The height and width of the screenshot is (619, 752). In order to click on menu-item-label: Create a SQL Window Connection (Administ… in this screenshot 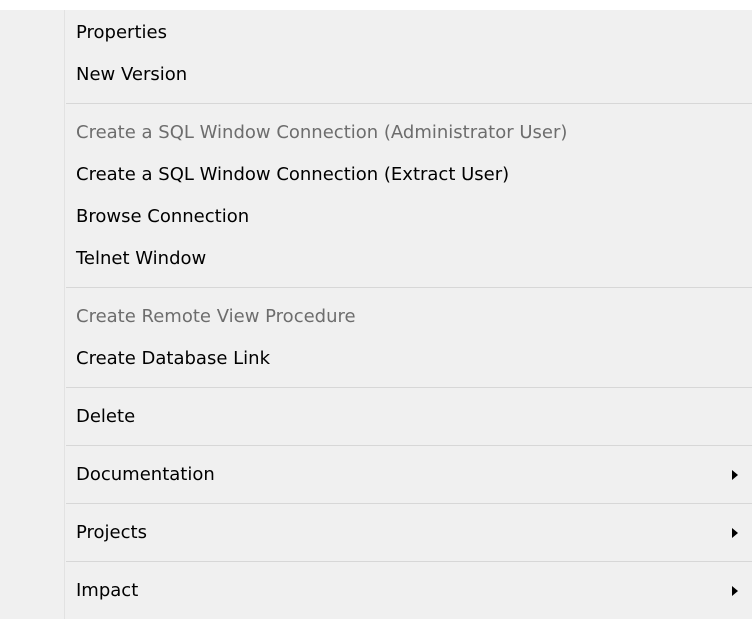, I will do `click(322, 132)`.